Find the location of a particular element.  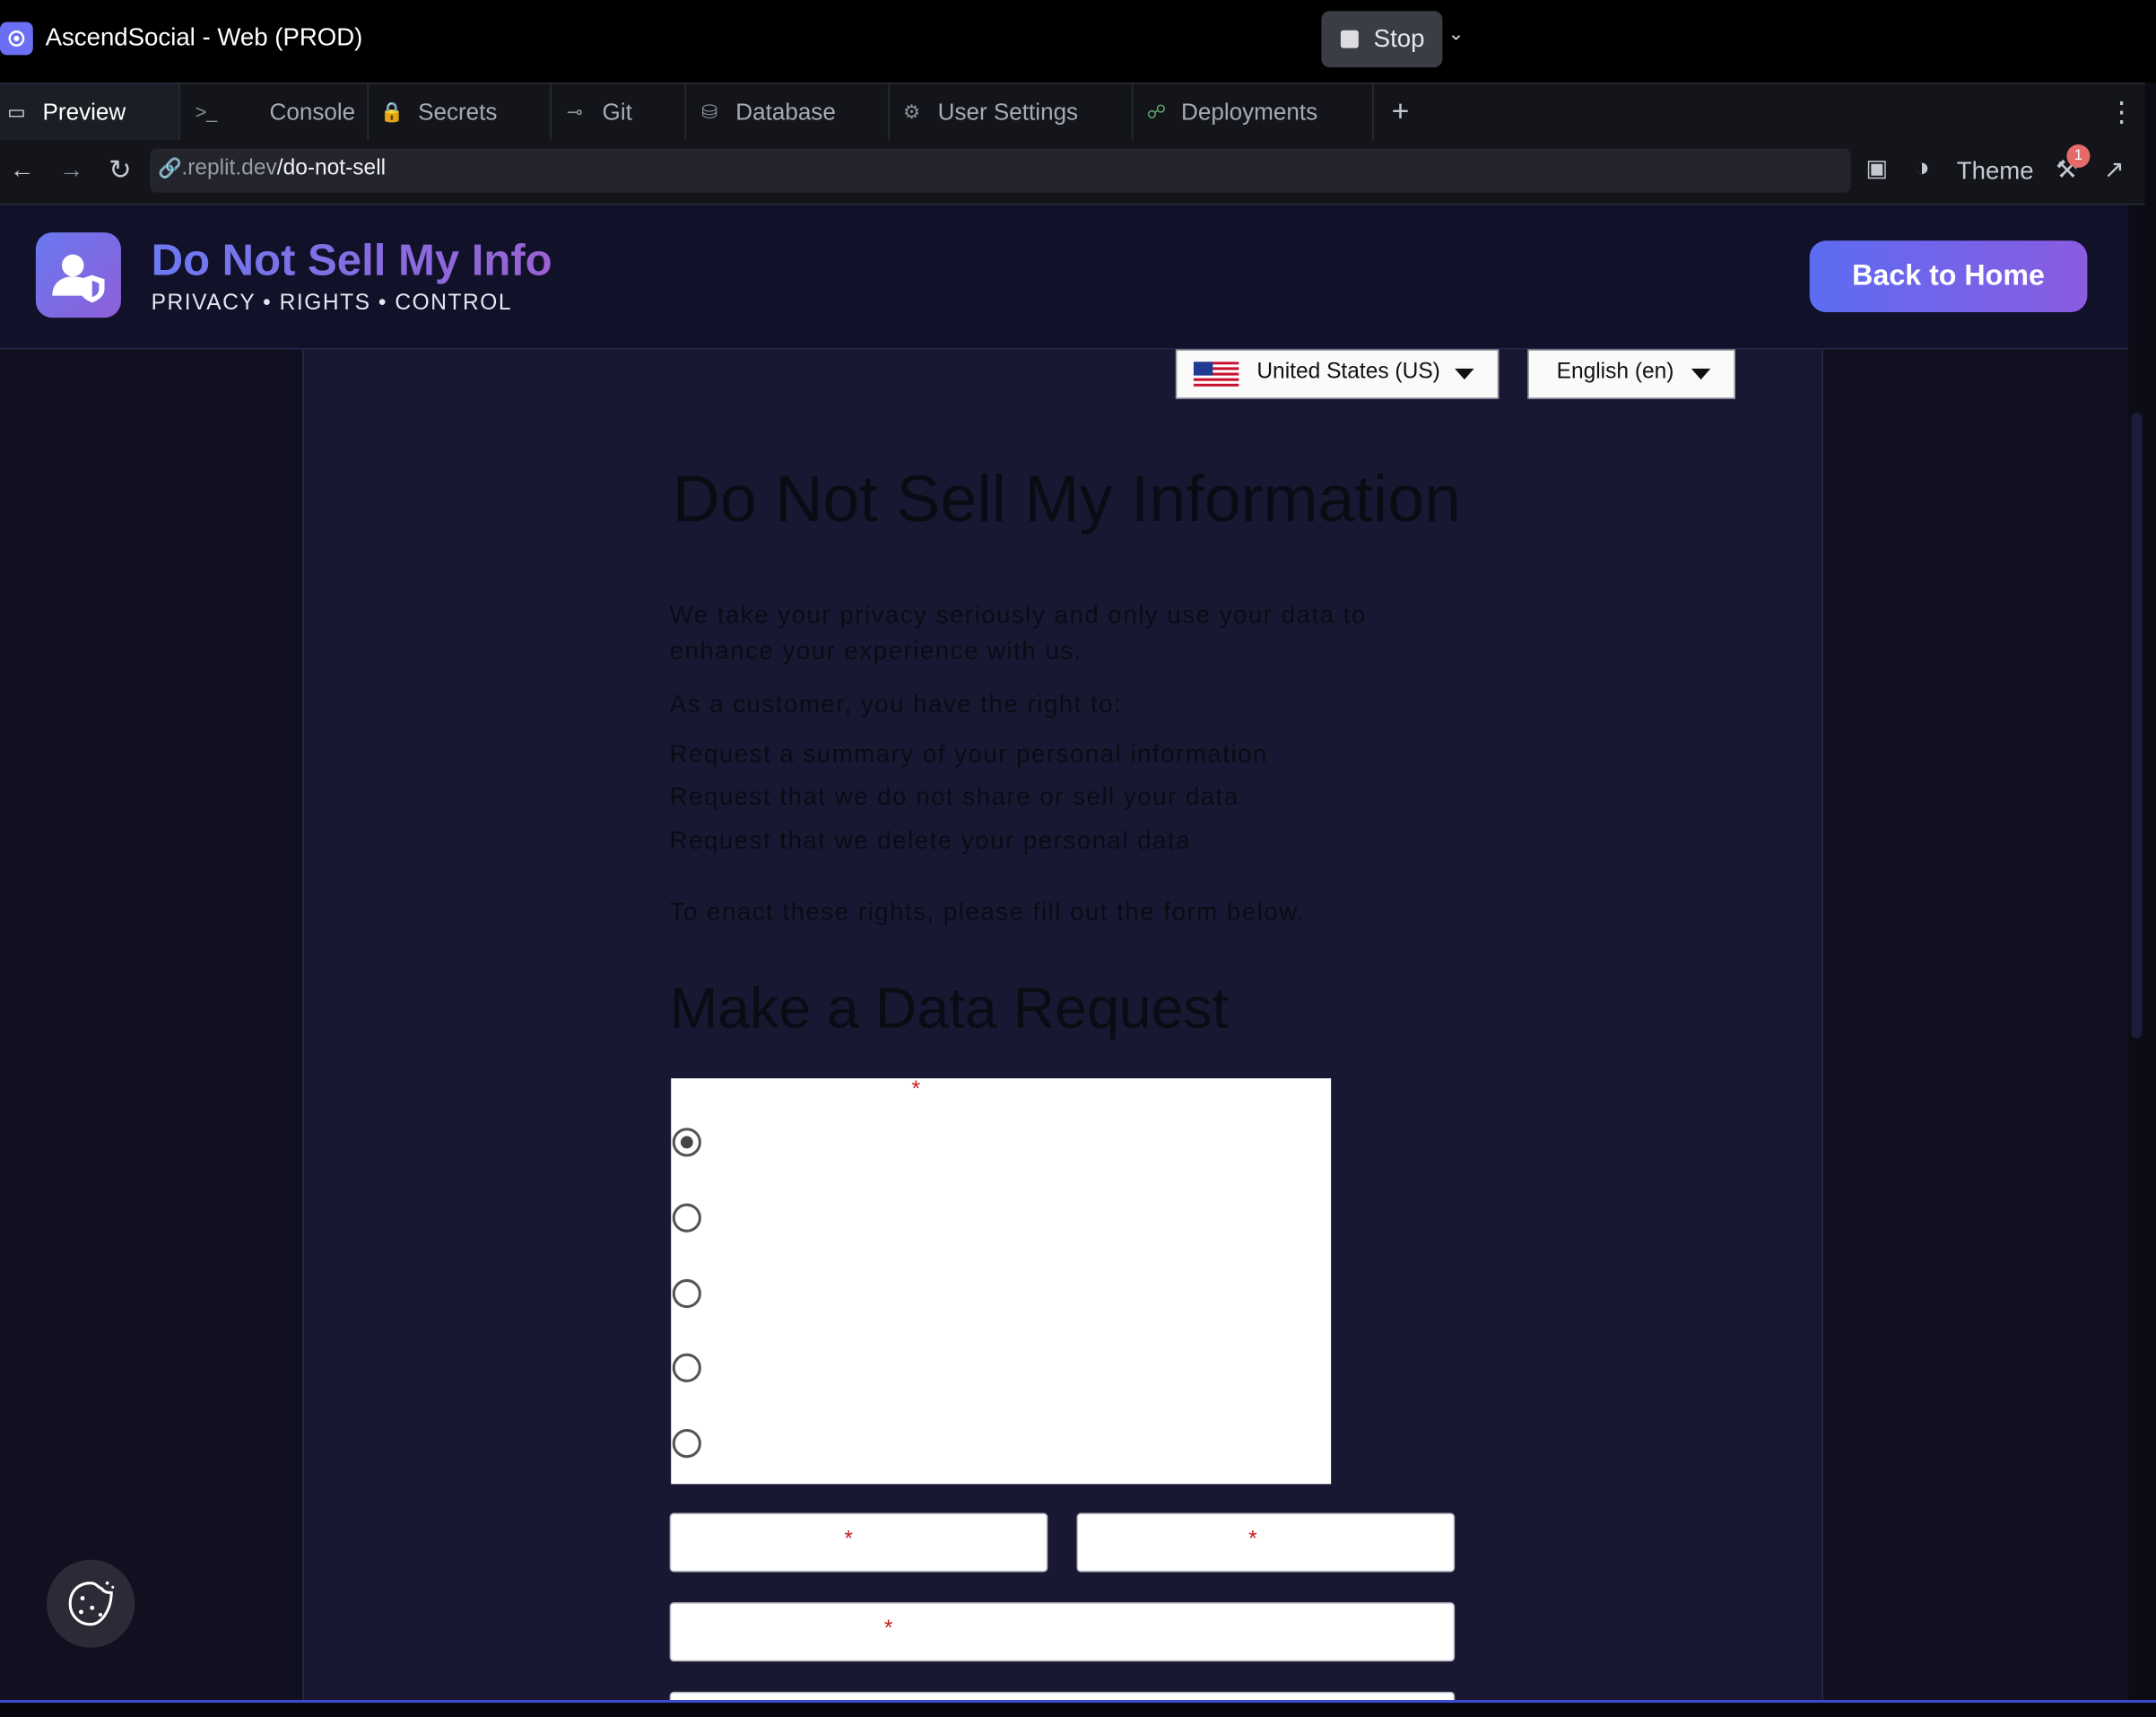

tab-user-settings: ⚙ User Settings is located at coordinates (1011, 112).